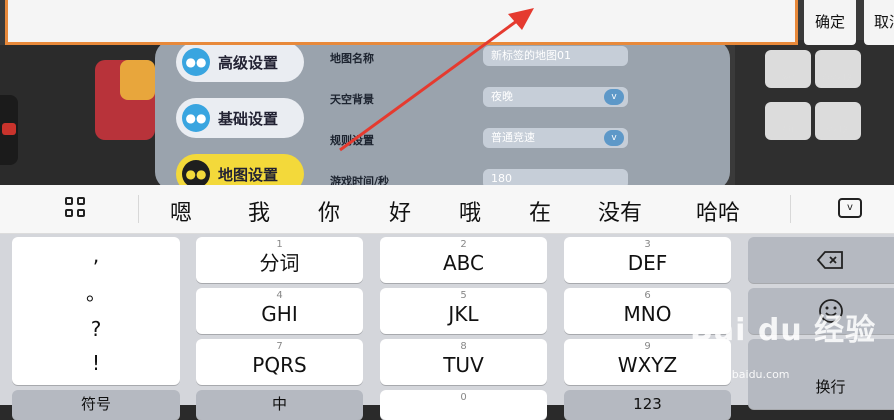 The width and height of the screenshot is (894, 420). Describe the element at coordinates (279, 311) in the screenshot. I see `key-4: 4 GHI` at that location.